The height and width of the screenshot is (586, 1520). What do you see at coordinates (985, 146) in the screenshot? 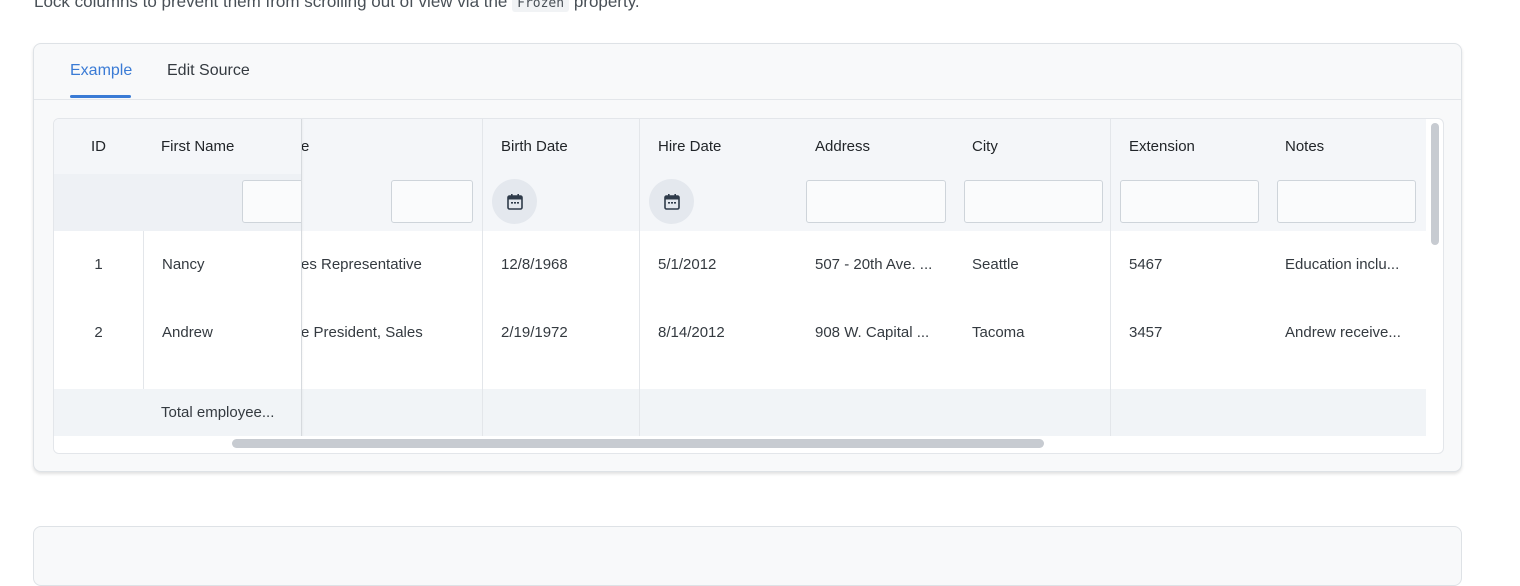
I see `header-city: City` at bounding box center [985, 146].